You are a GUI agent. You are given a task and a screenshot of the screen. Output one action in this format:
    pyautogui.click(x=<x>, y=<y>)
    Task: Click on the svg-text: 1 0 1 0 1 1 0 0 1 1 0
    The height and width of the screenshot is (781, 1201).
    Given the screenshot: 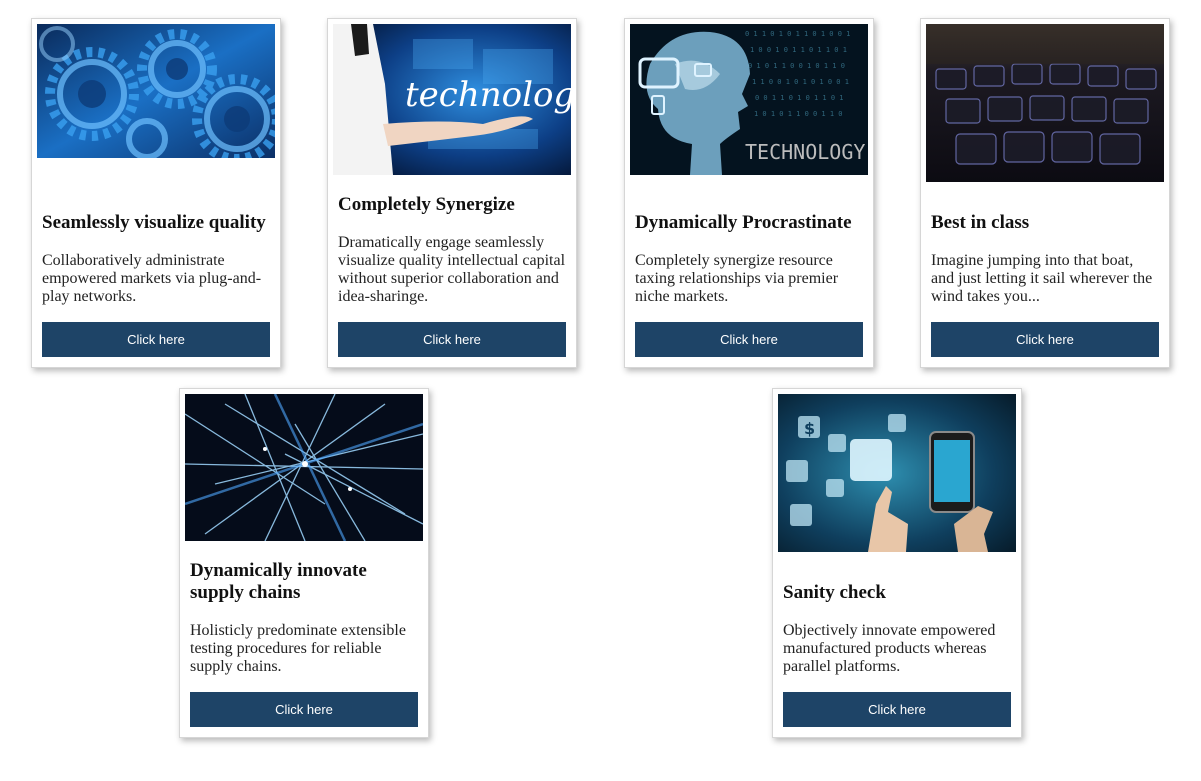 What is the action you would take?
    pyautogui.click(x=798, y=114)
    